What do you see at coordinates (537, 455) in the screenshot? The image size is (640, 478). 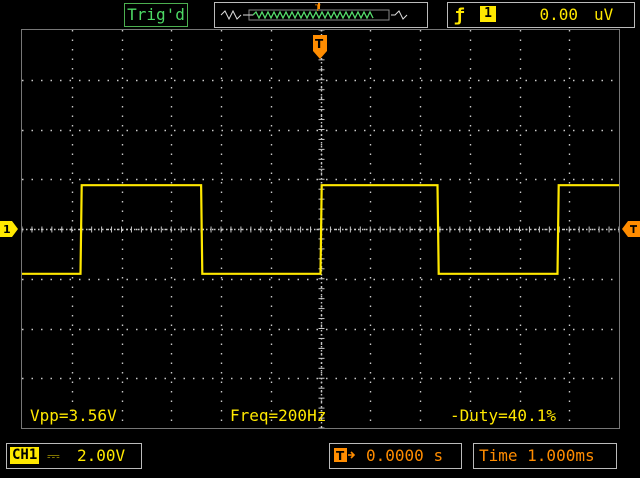 I see `time-per-div: Time 1.000ms` at bounding box center [537, 455].